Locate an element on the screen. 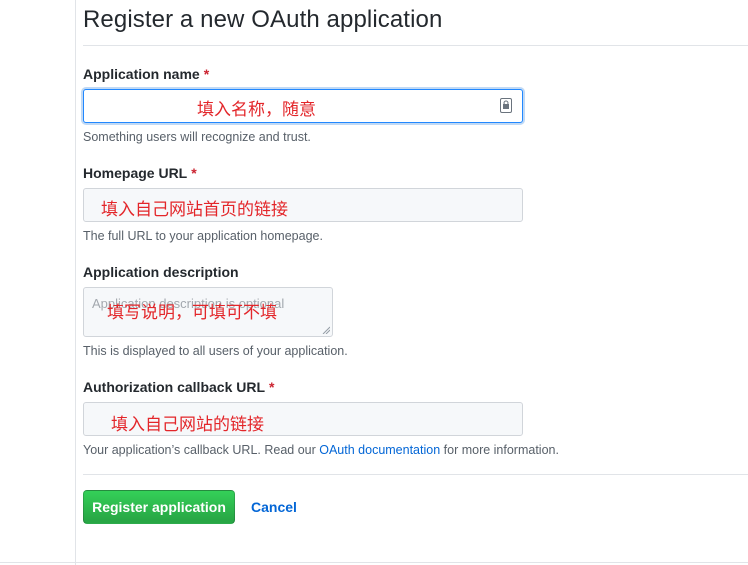  callback-help-suffix: for more information. is located at coordinates (499, 450).